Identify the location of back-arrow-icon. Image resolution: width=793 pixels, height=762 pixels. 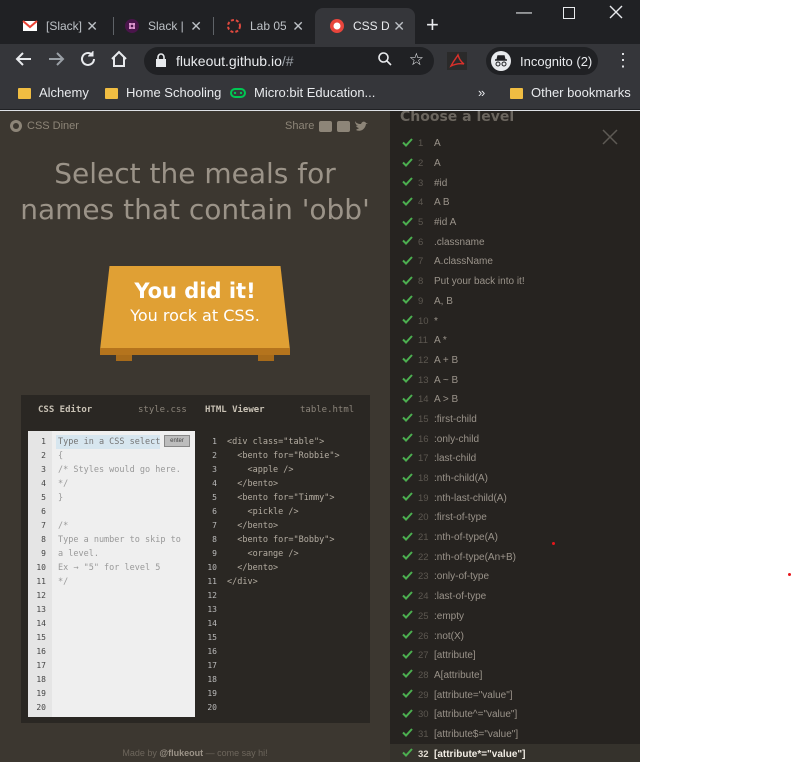
(24, 61).